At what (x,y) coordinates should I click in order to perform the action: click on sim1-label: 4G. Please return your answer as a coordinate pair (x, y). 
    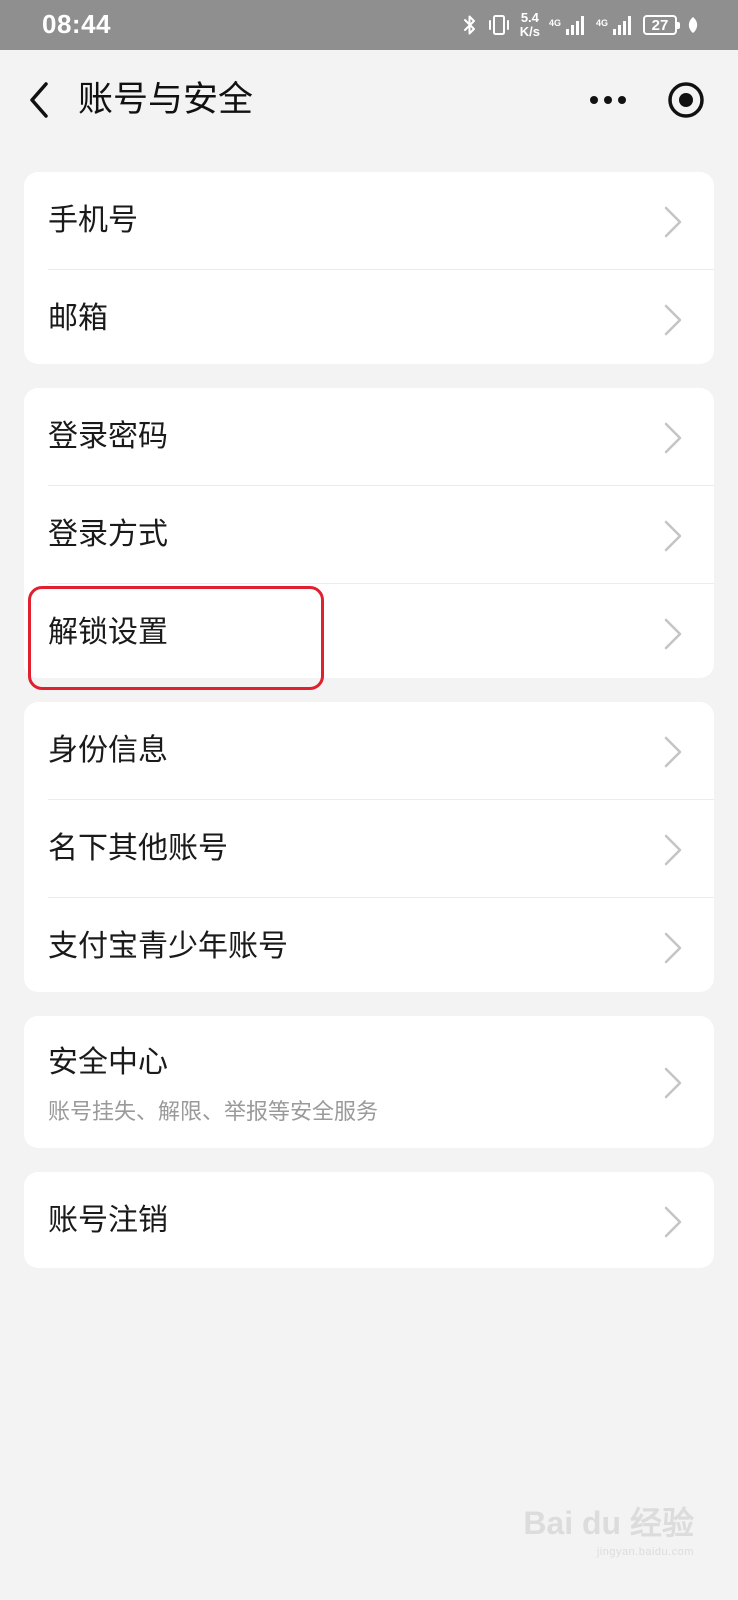
    Looking at the image, I should click on (554, 23).